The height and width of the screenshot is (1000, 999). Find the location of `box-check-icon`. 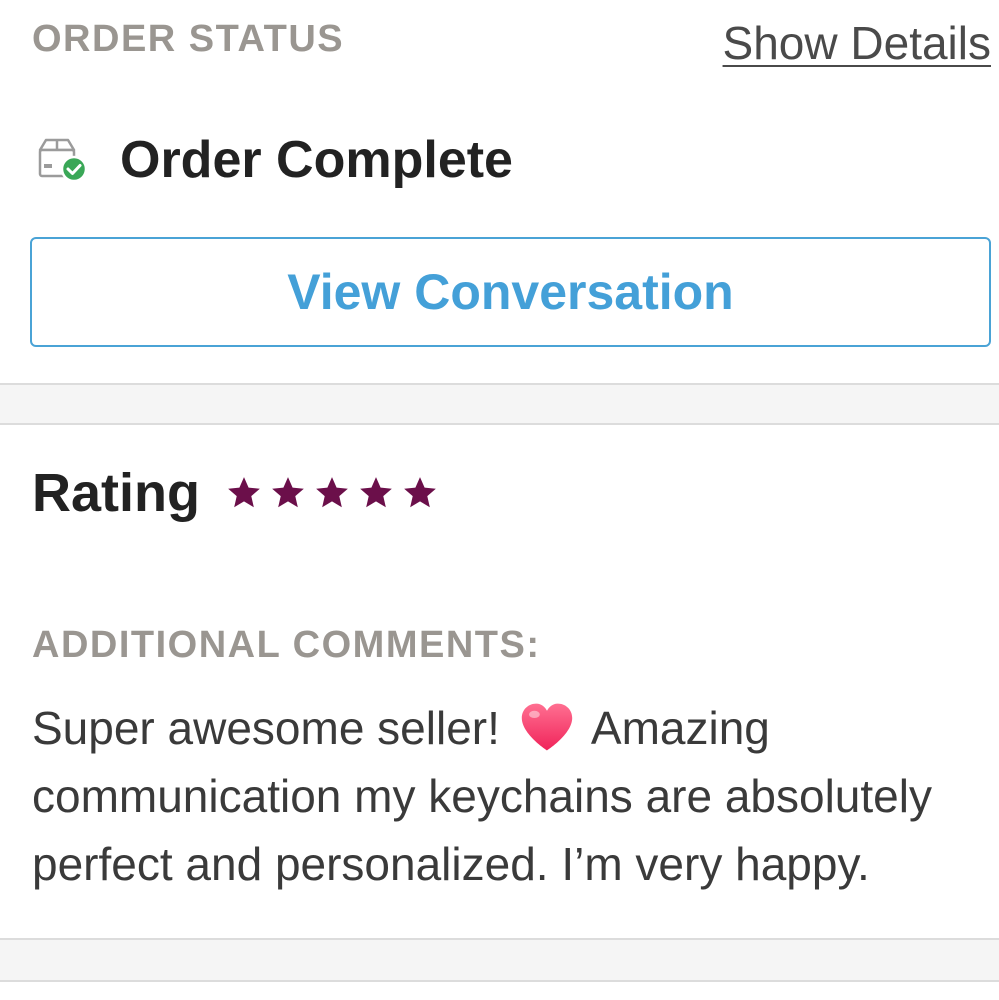

box-check-icon is located at coordinates (61, 160).